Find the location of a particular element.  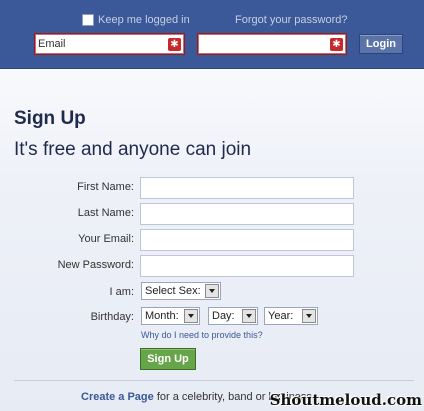

keep-logged-in: Keep me logged in is located at coordinates (136, 20).